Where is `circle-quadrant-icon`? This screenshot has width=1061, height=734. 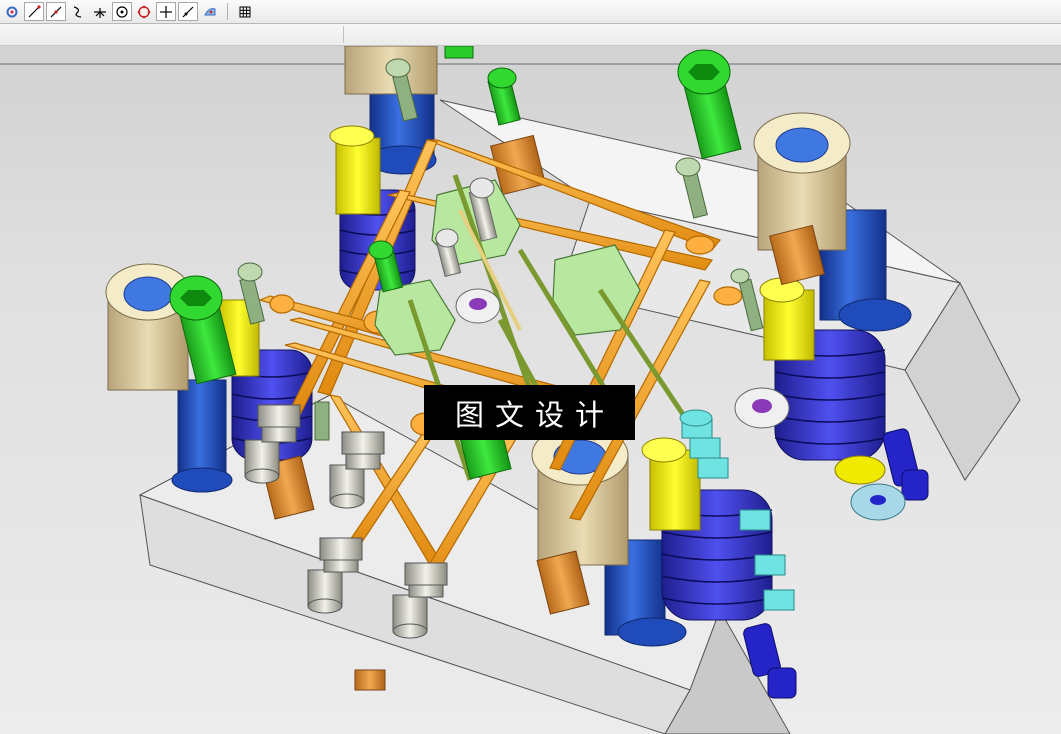
circle-quadrant-icon is located at coordinates (144, 11).